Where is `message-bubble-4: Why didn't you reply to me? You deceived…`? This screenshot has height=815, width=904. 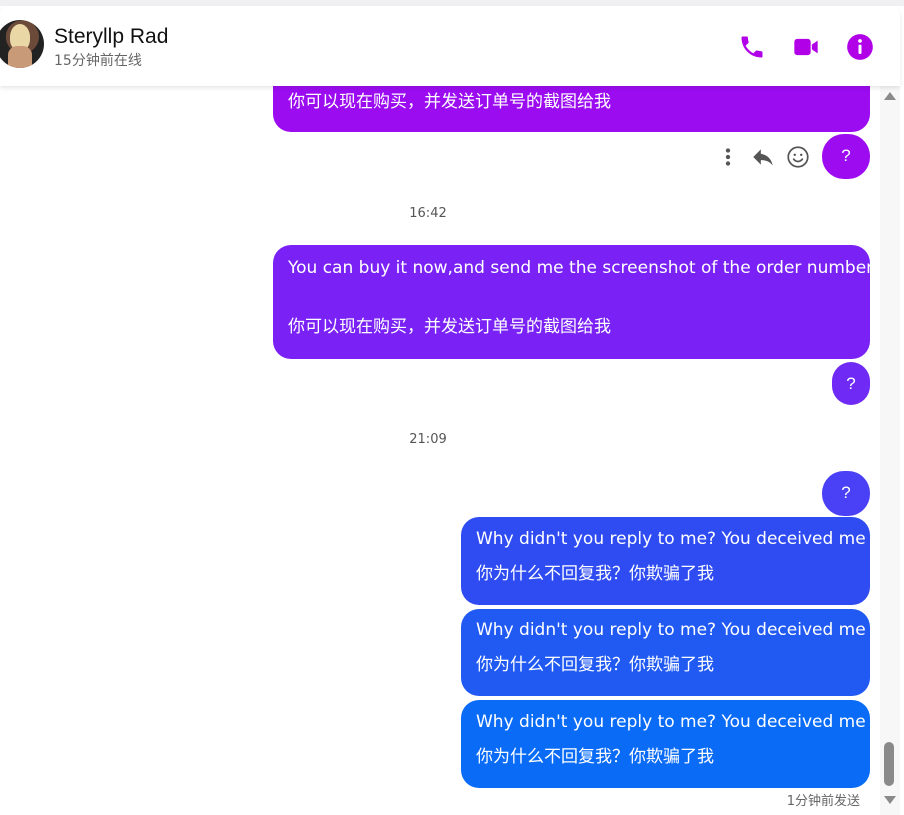
message-bubble-4: Why didn't you reply to me? You deceived… is located at coordinates (665, 652).